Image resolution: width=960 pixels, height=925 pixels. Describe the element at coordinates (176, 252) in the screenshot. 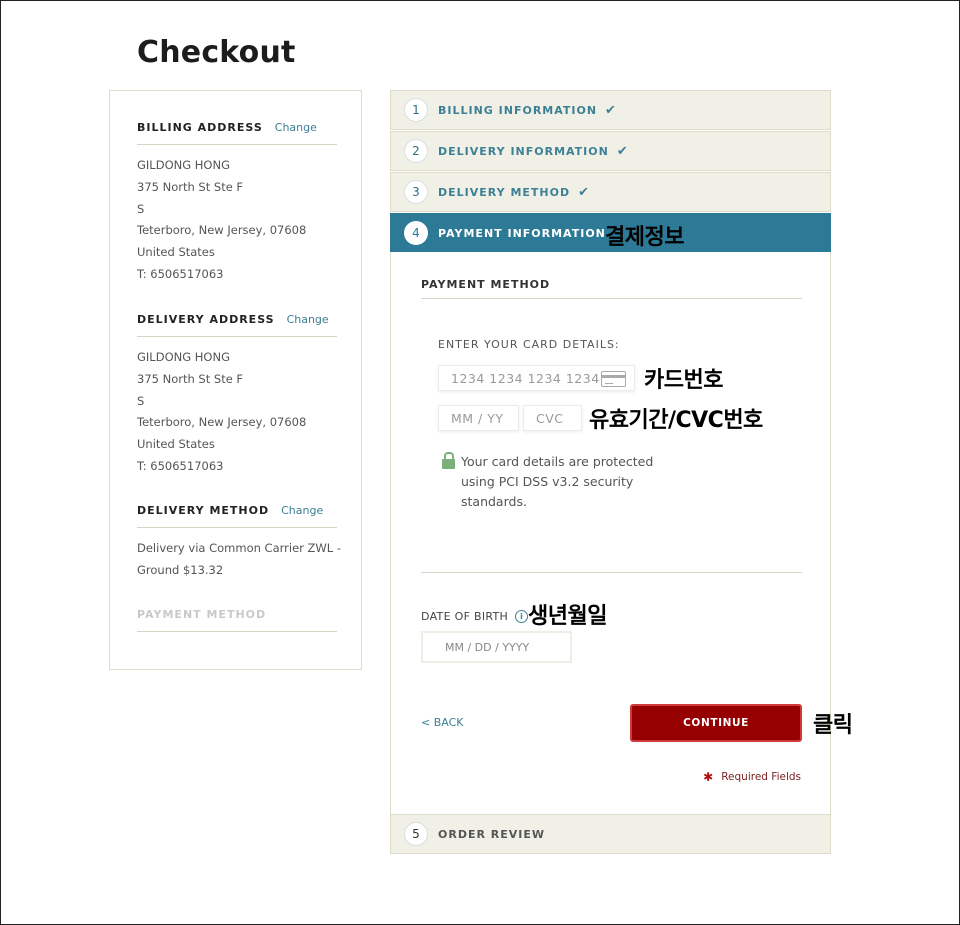

I see `billing-line: United States` at that location.